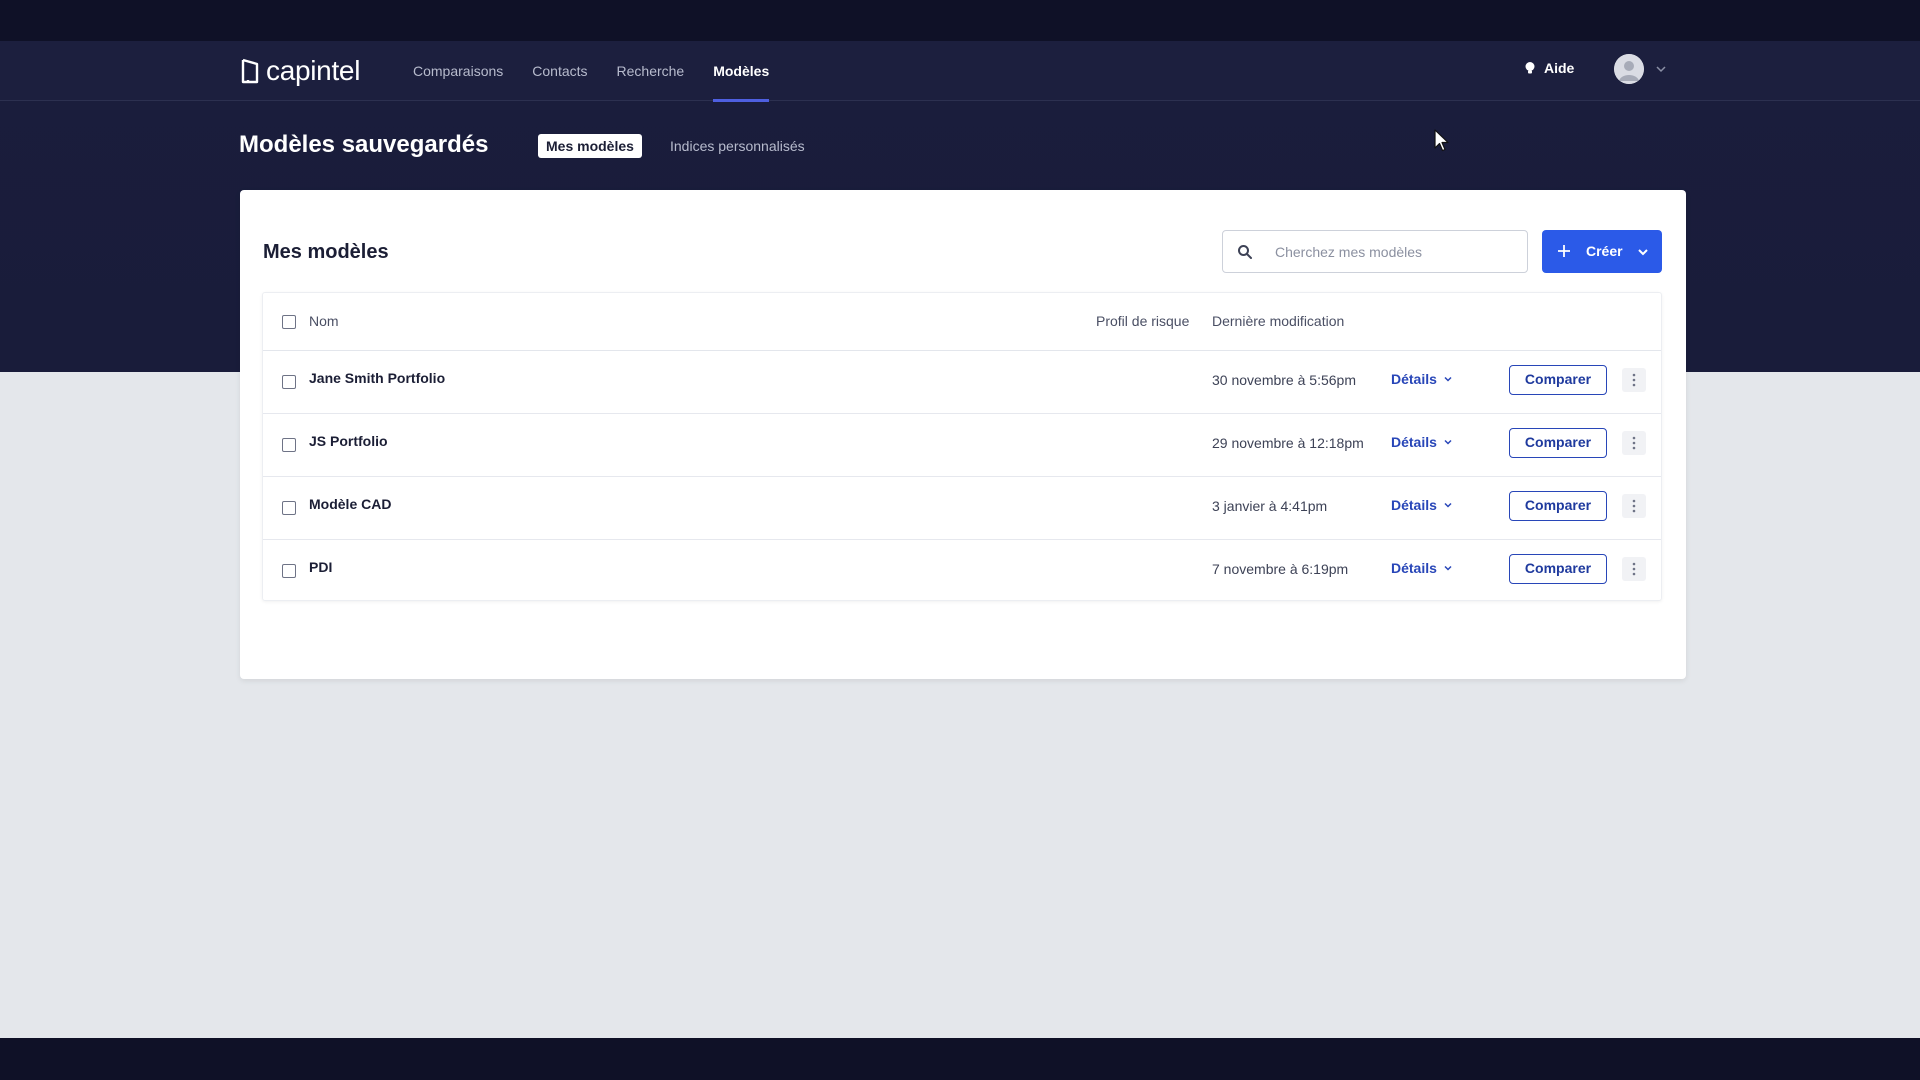 This screenshot has width=1920, height=1080. What do you see at coordinates (1278, 321) in the screenshot?
I see `column-header-modified: Dernière modification` at bounding box center [1278, 321].